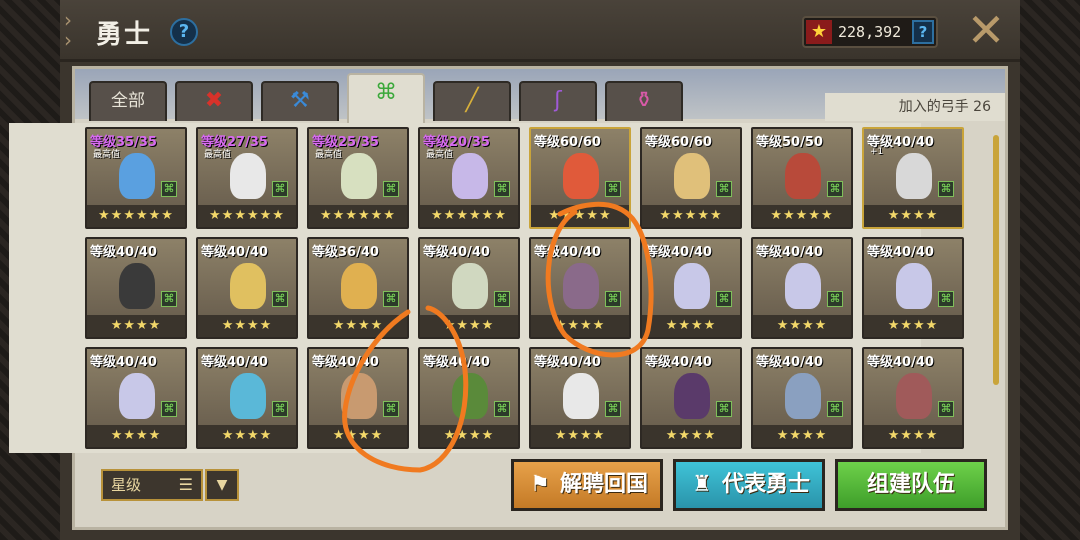 The image size is (1080, 540). Describe the element at coordinates (128, 101) in the screenshot. I see `tab-all: 全部` at that location.